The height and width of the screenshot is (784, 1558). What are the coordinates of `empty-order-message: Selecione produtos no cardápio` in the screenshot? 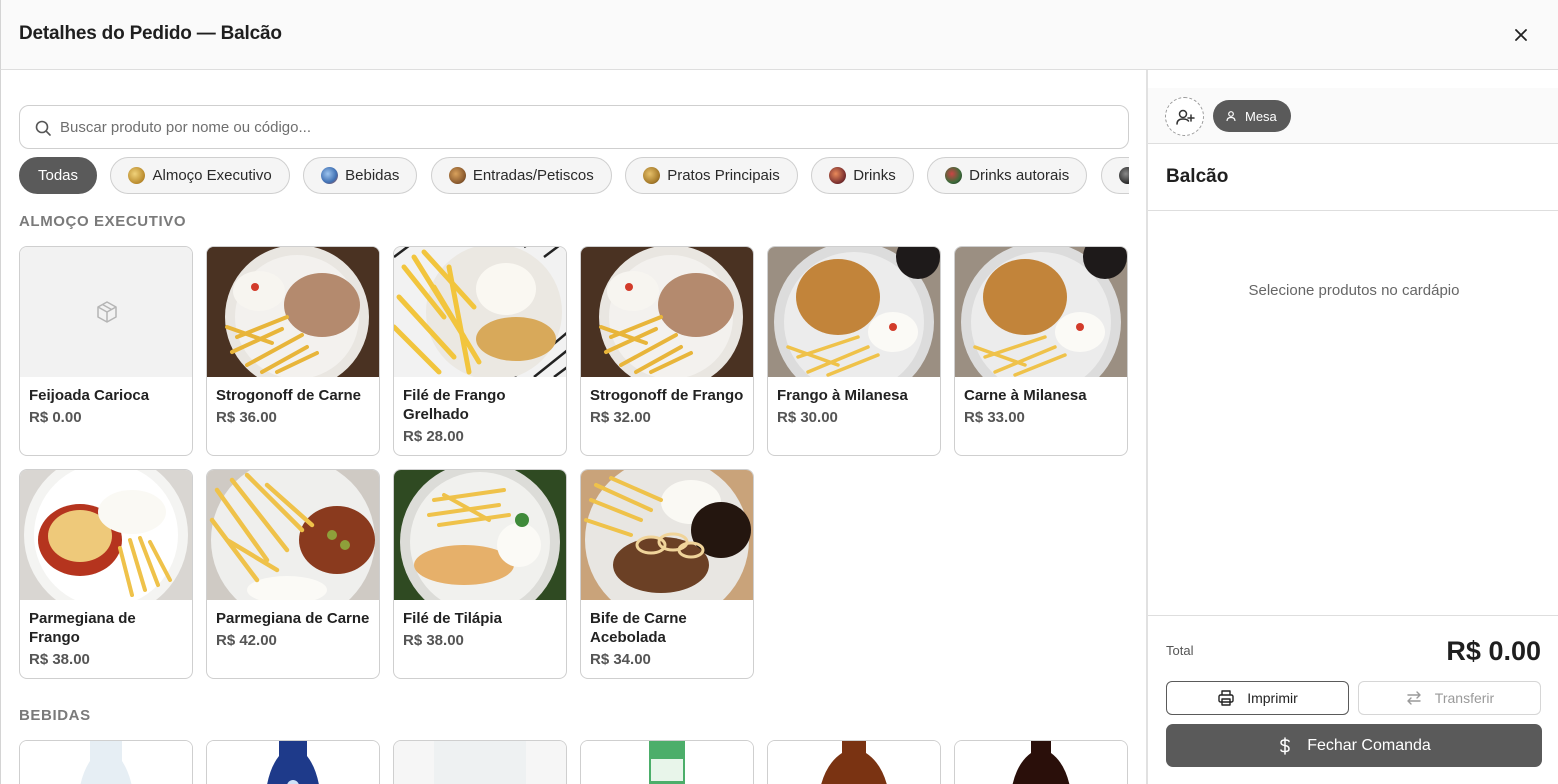 It's located at (1354, 290).